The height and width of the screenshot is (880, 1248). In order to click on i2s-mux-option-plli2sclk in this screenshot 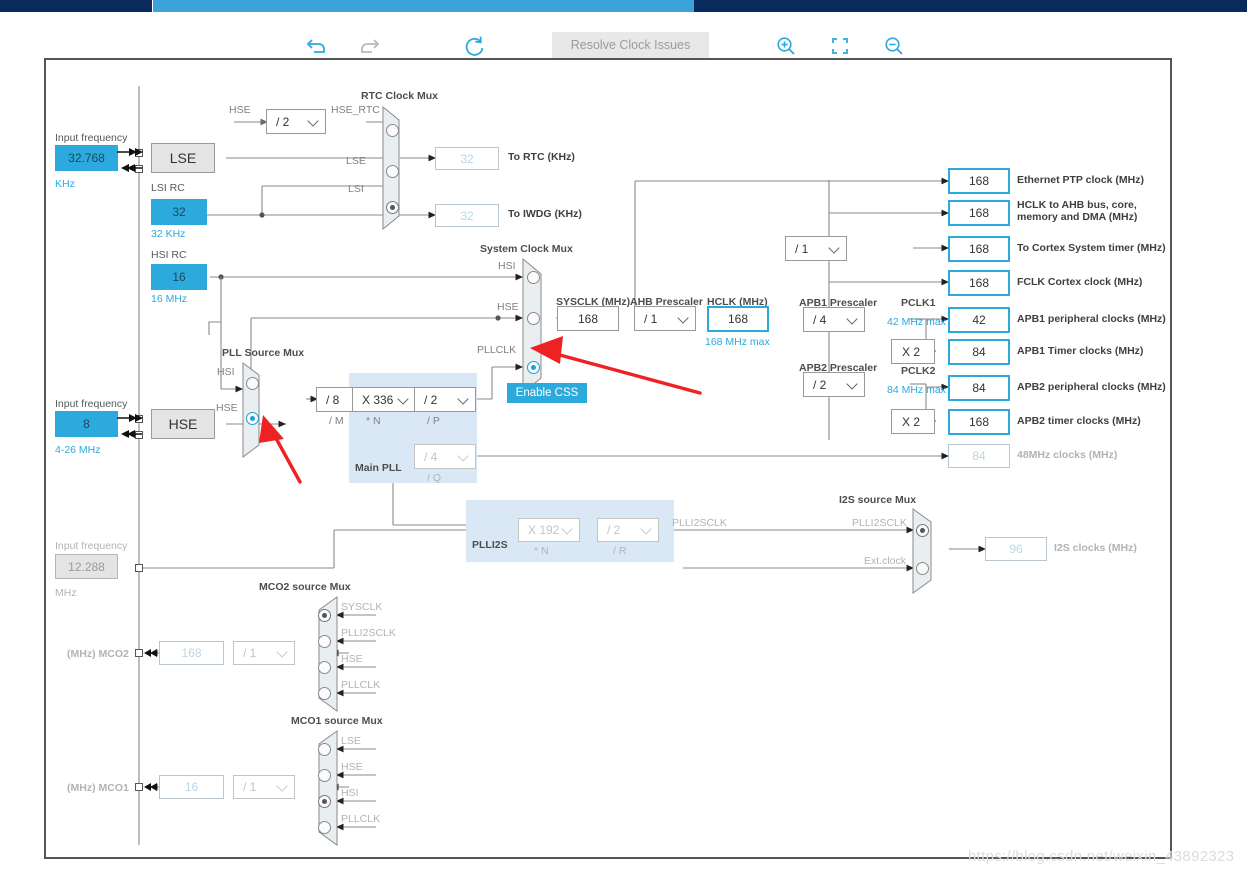, I will do `click(922, 530)`.